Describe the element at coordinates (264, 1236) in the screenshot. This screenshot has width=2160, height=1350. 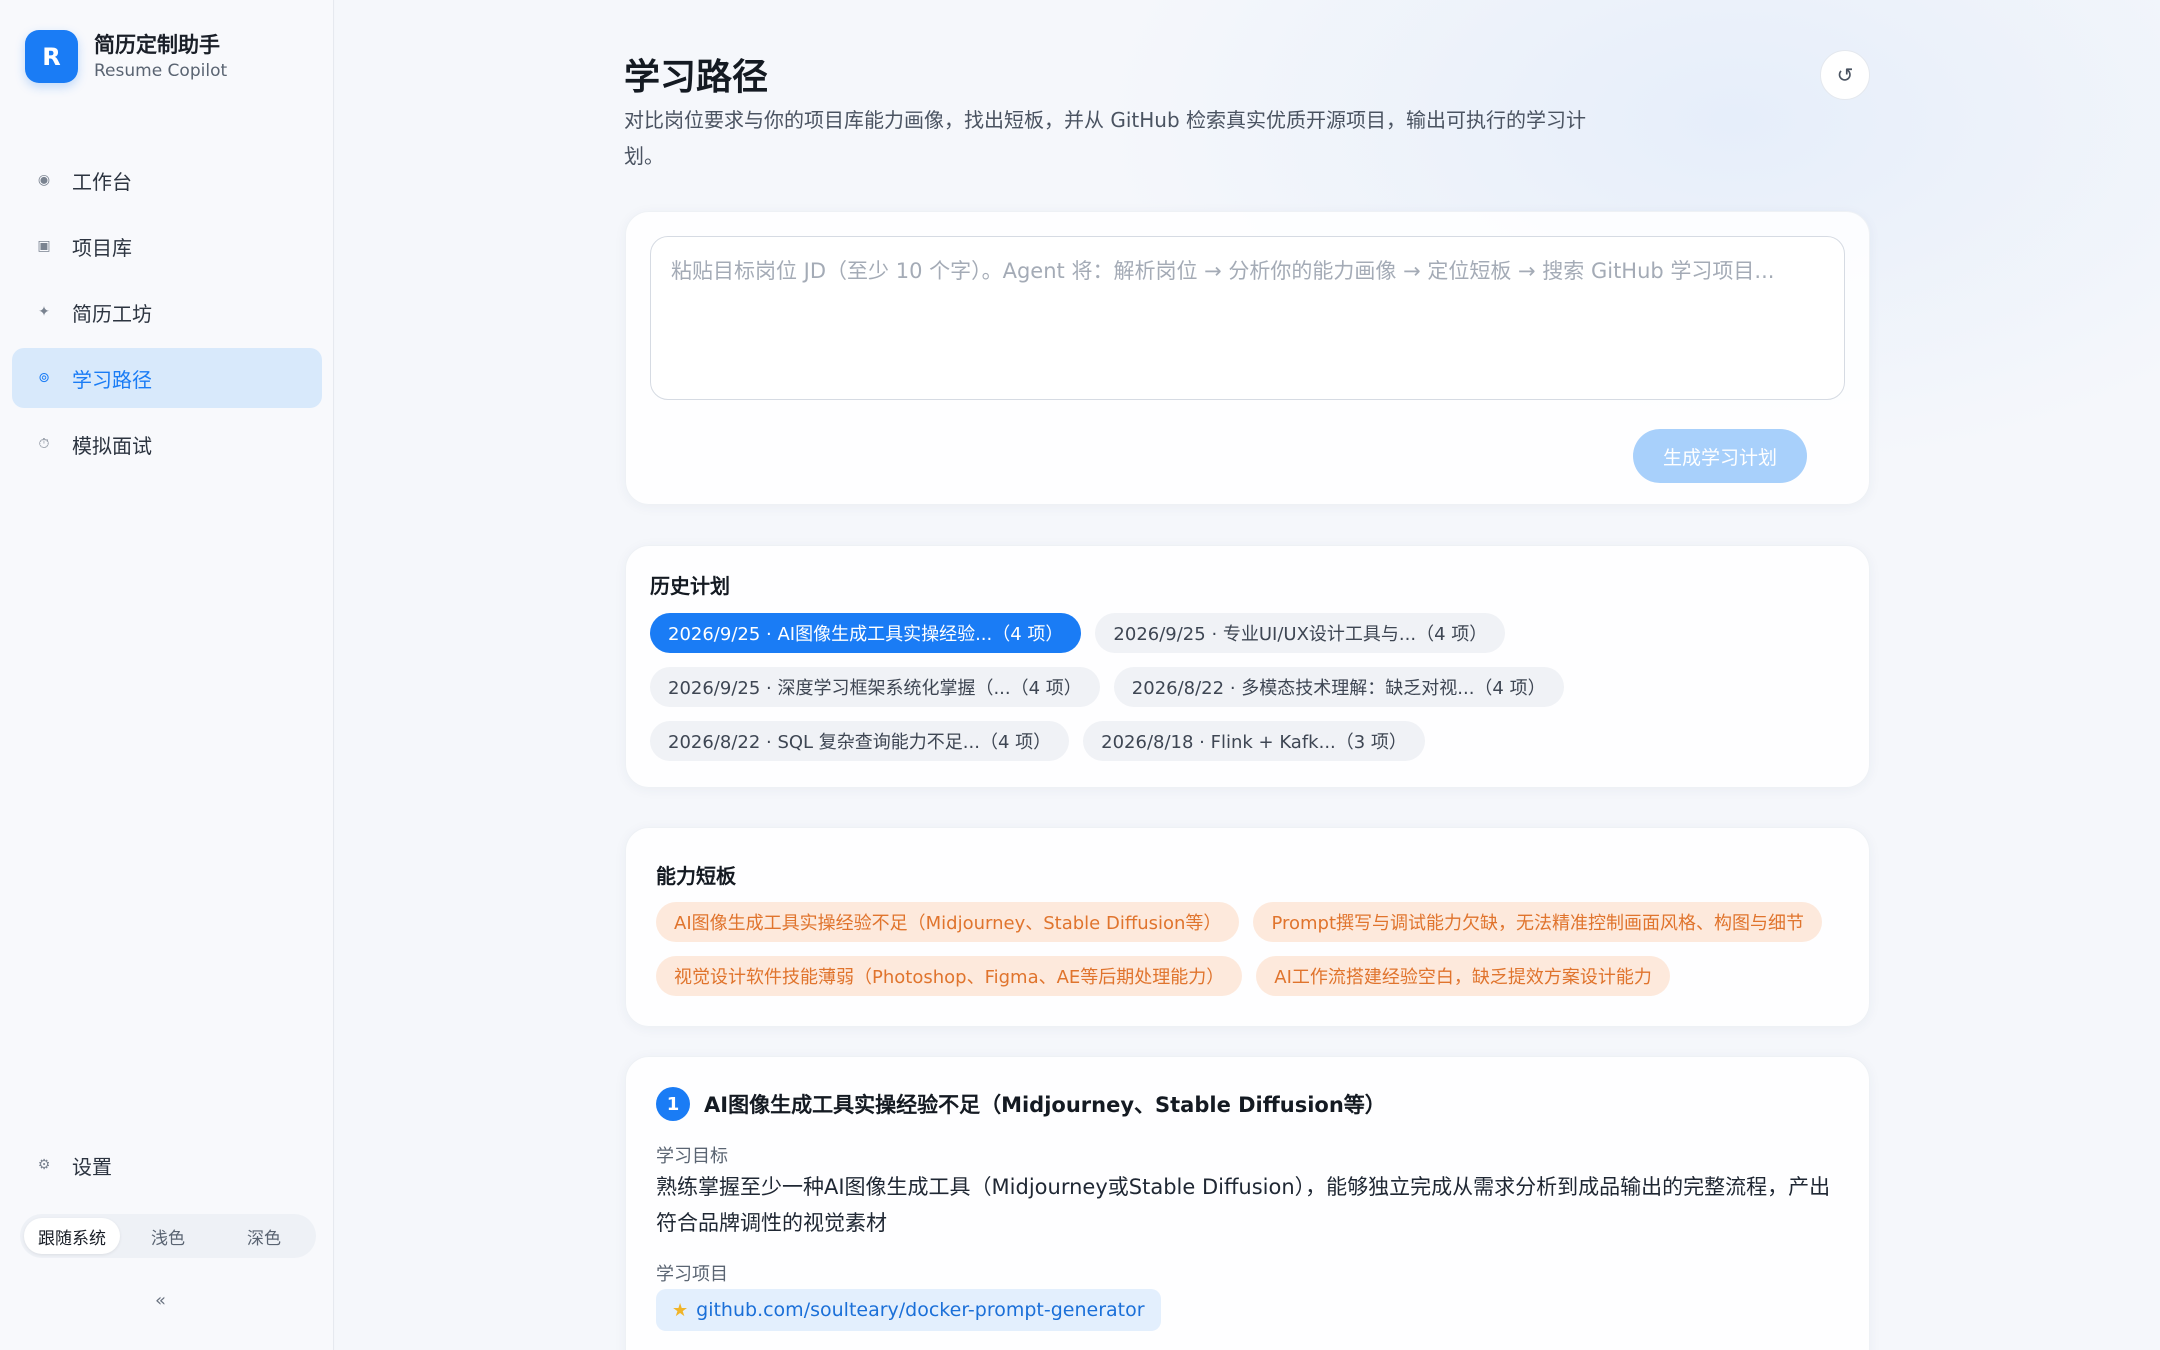
I see `theme-option-dark: 深色` at that location.